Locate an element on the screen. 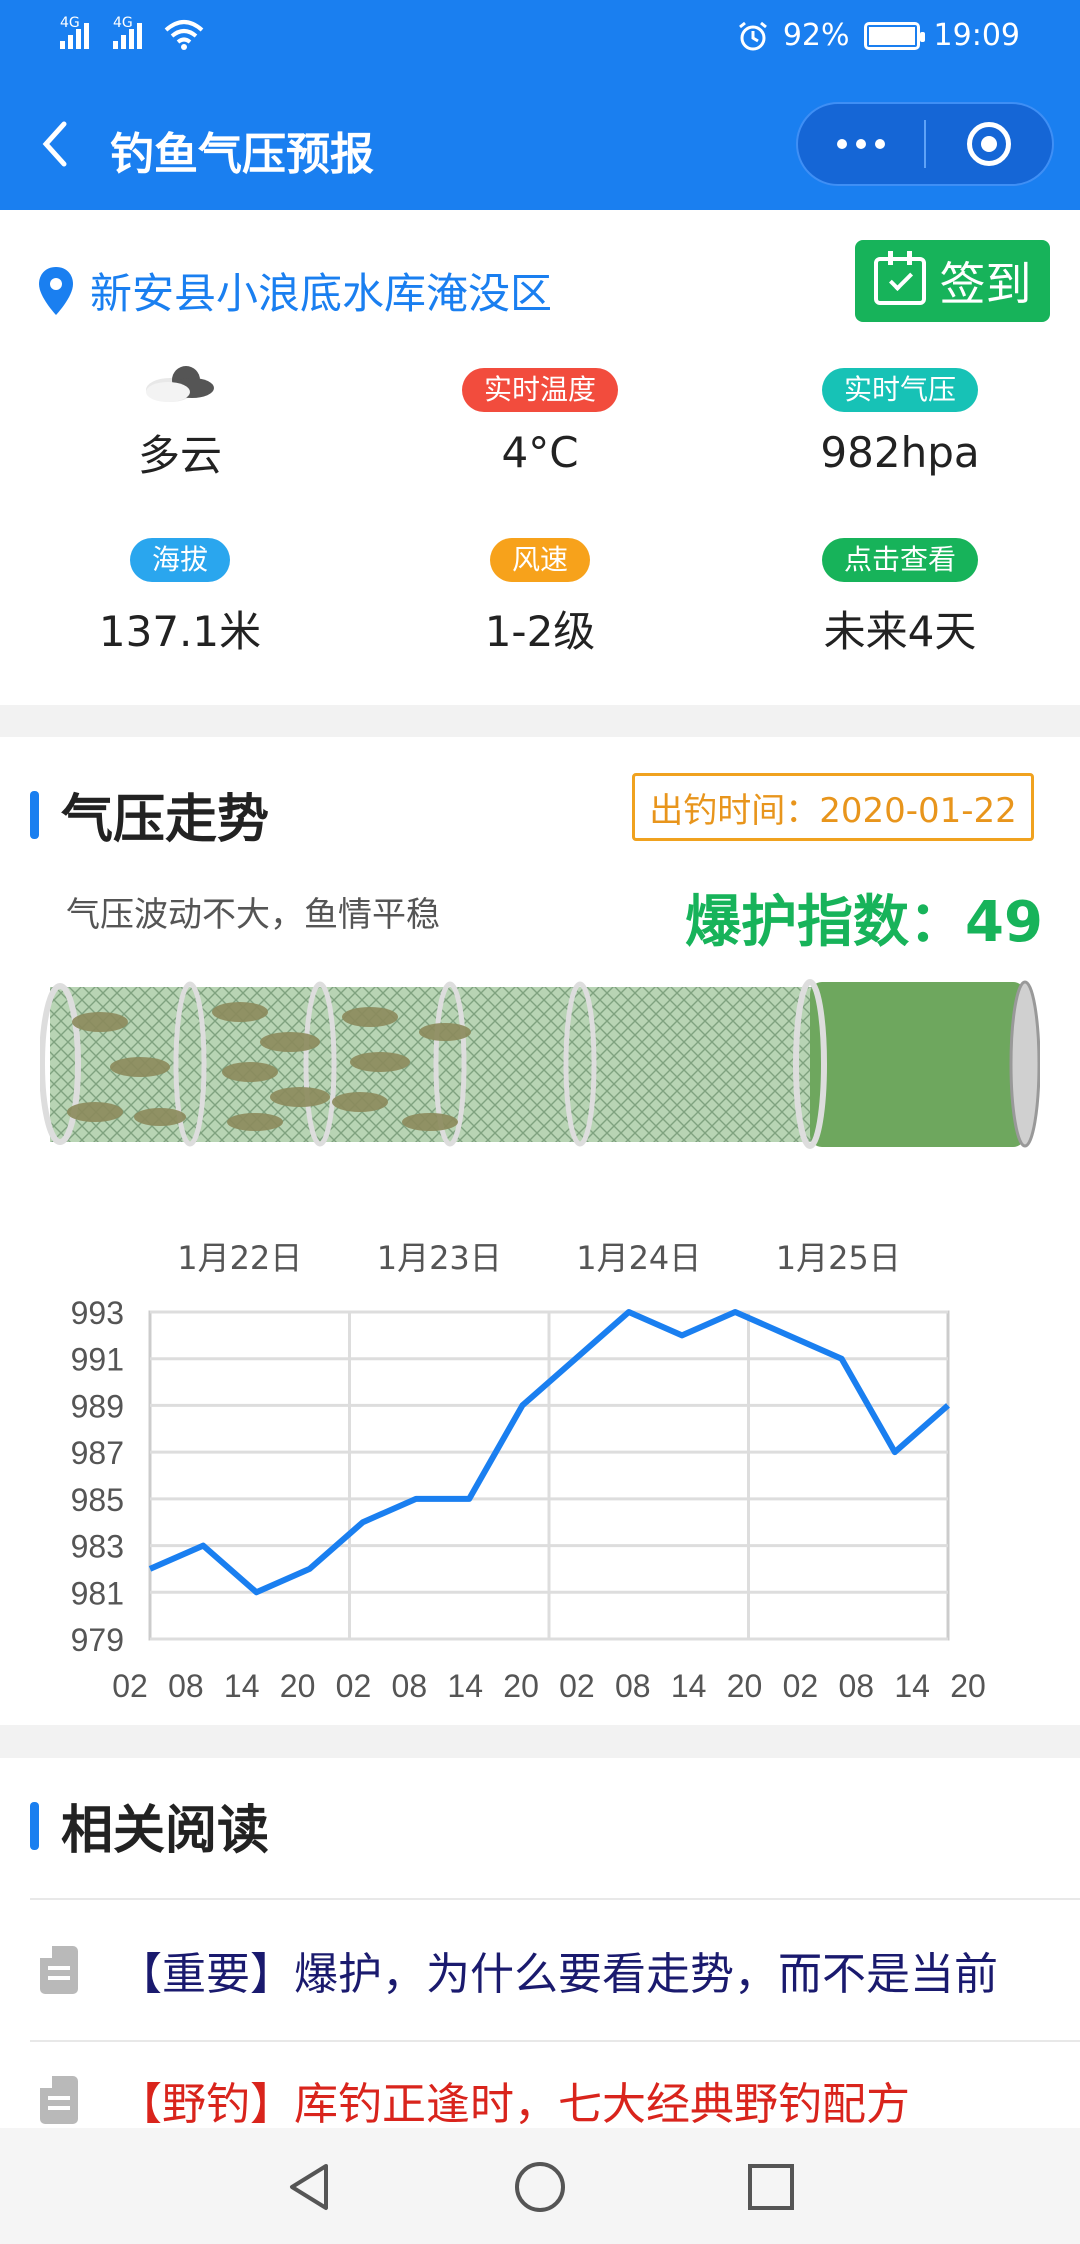  more-button is located at coordinates (861, 144).